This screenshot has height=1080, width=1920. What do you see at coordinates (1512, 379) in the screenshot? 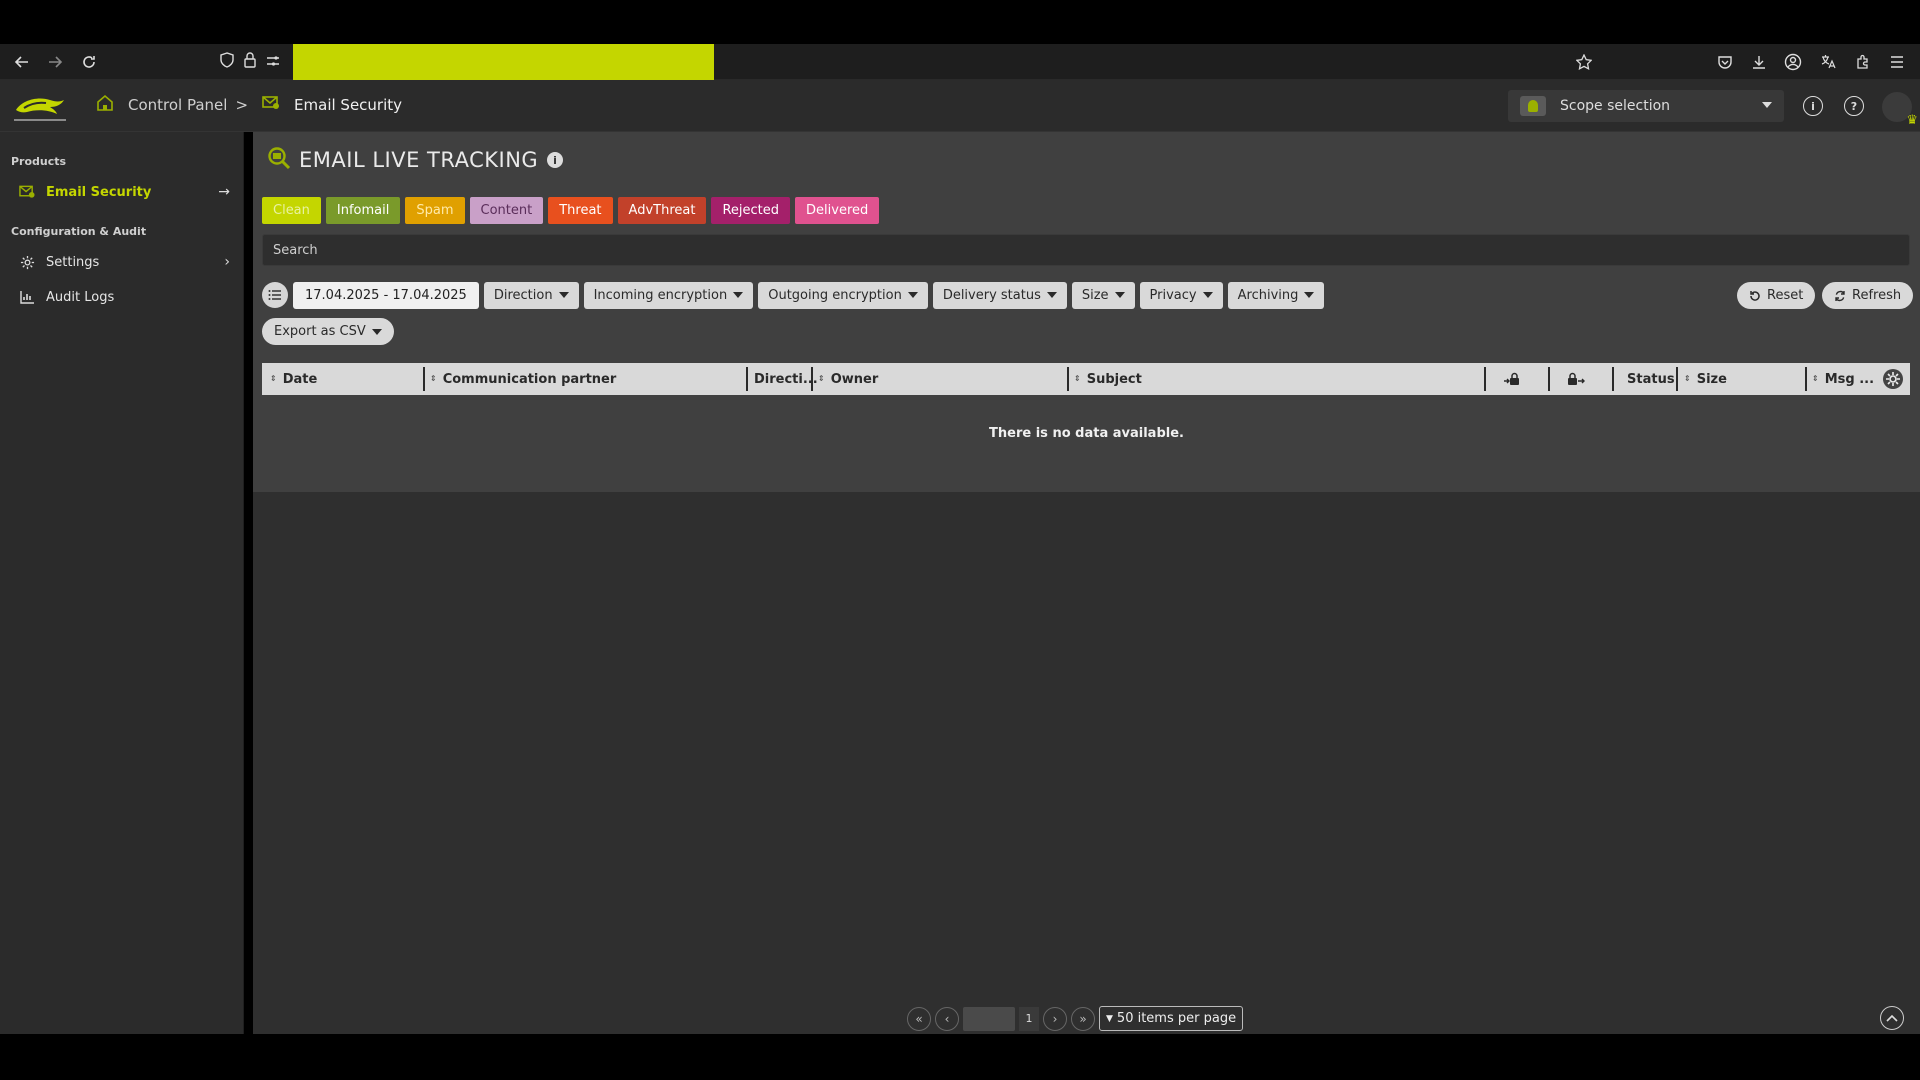
I see `column-incoming-encryption` at bounding box center [1512, 379].